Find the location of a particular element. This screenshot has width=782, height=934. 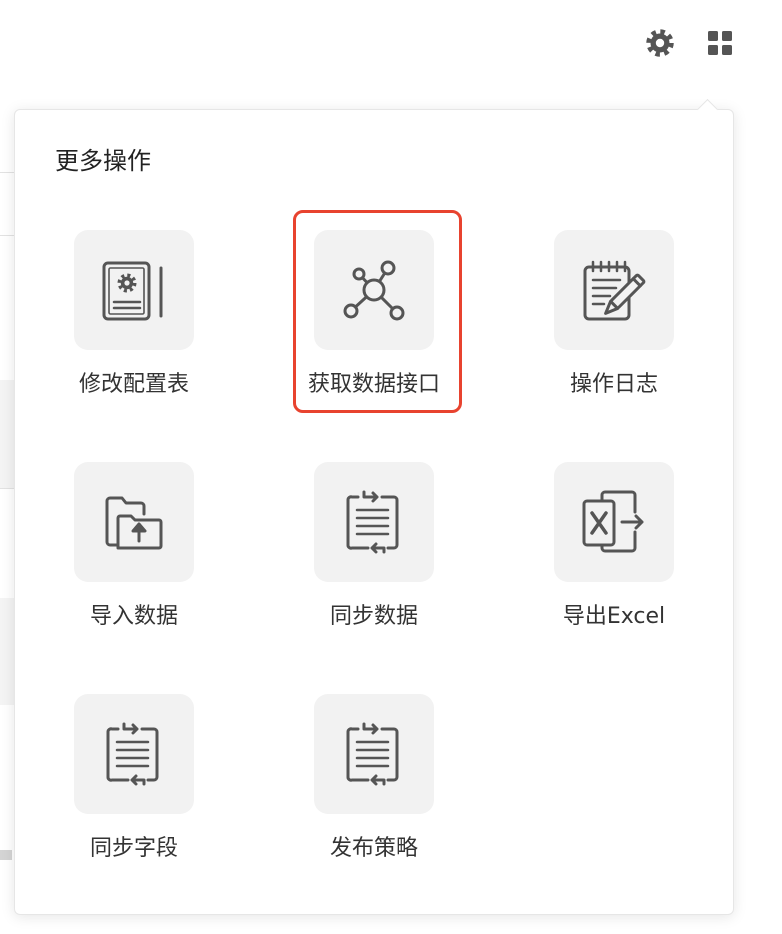

action-item-operation-log: 操作日志 is located at coordinates (614, 346).